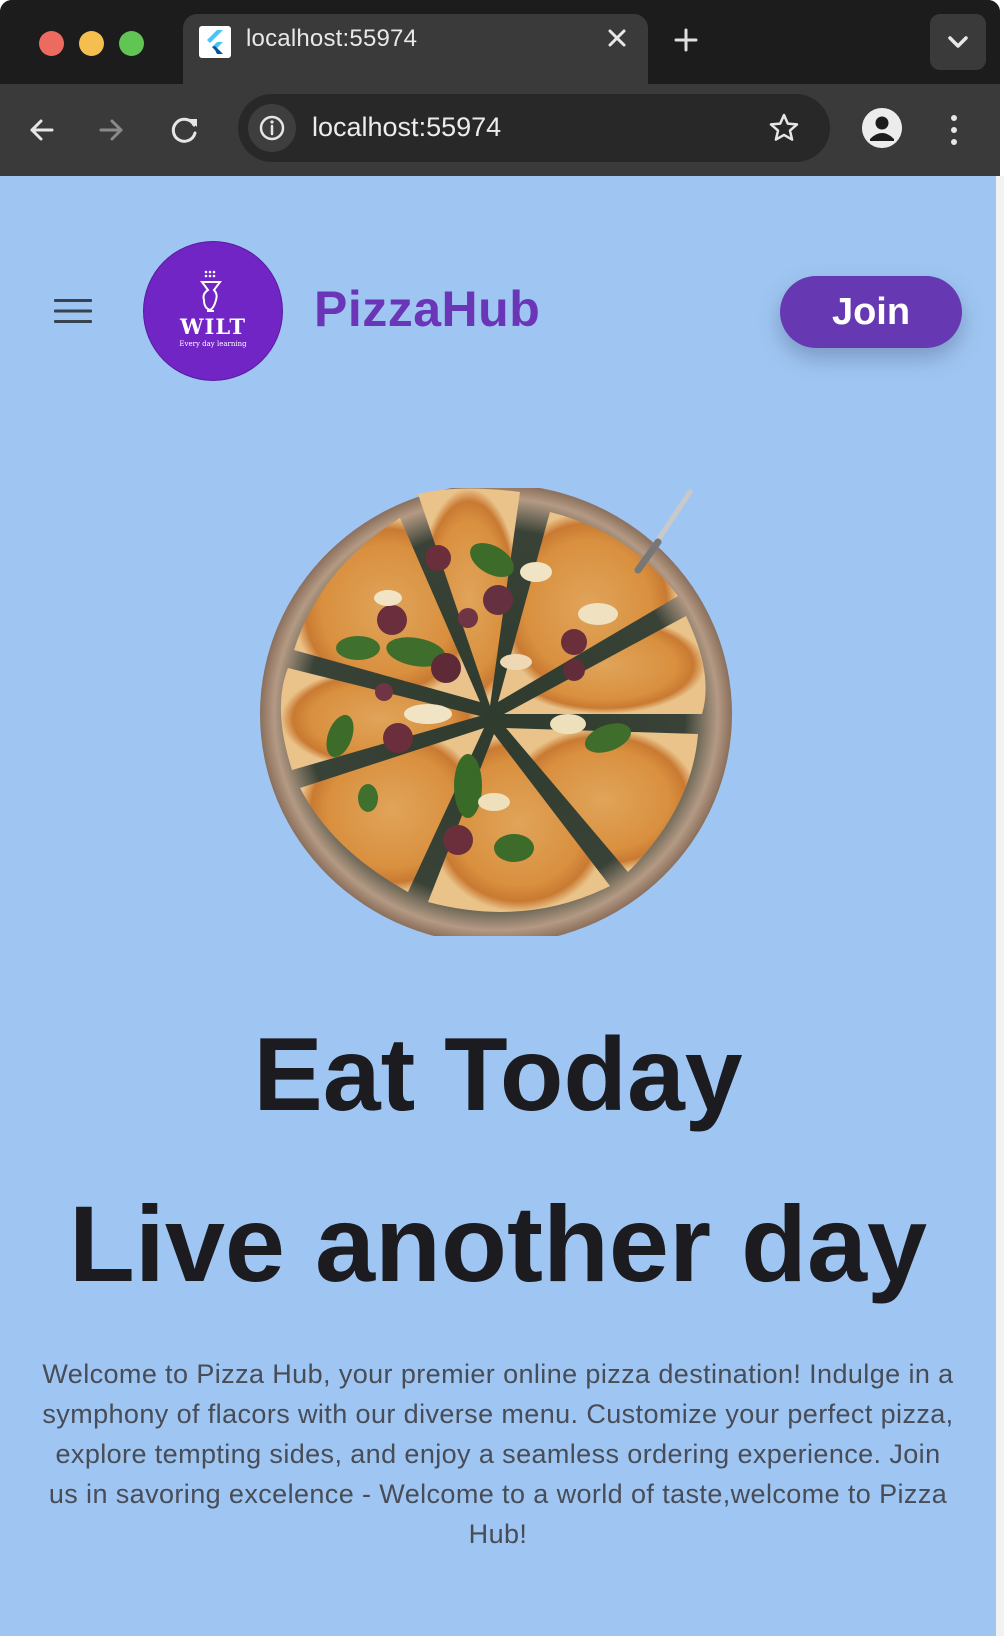  I want to click on forward-button, so click(111, 130).